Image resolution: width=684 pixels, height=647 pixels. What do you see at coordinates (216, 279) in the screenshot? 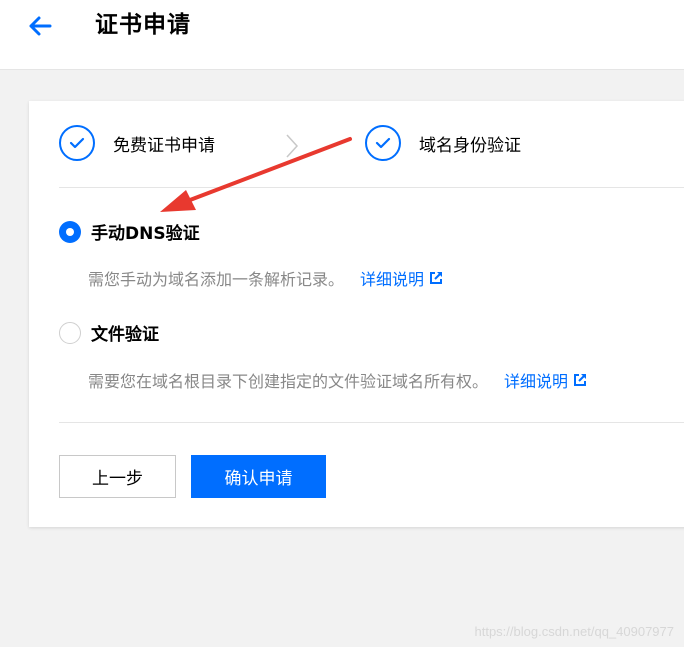
I see `description-text: 需您手动为域名添加一条解析记录。` at bounding box center [216, 279].